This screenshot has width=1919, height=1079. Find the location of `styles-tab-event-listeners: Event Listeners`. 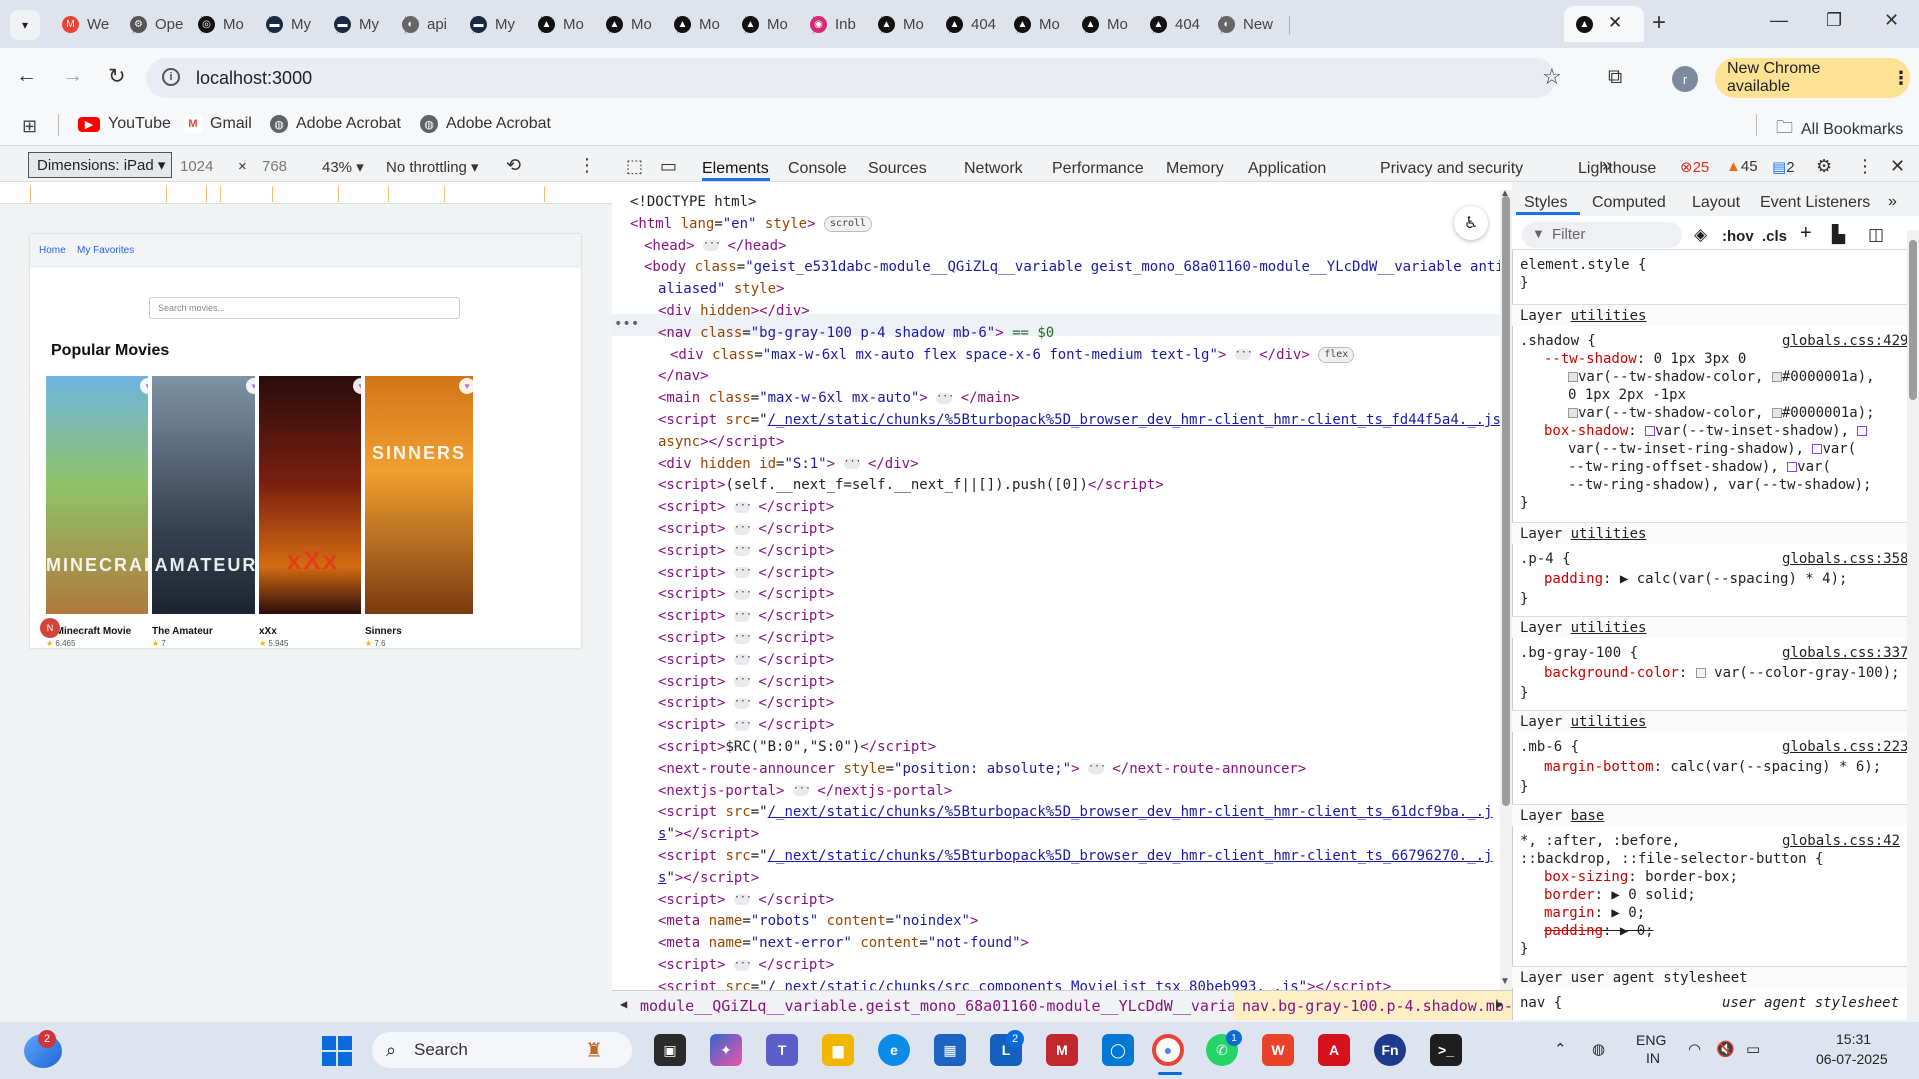

styles-tab-event-listeners: Event Listeners is located at coordinates (1815, 203).